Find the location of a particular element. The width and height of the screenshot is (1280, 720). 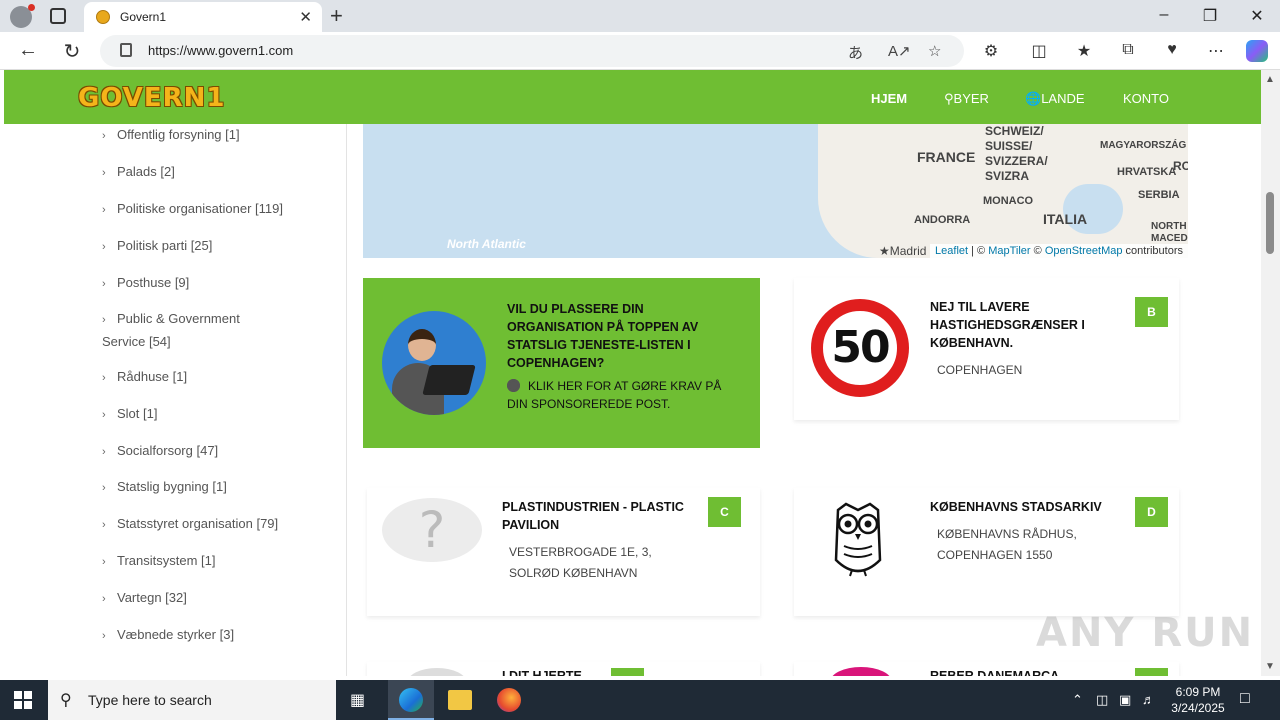

map-label: North Atlantic is located at coordinates (486, 244).